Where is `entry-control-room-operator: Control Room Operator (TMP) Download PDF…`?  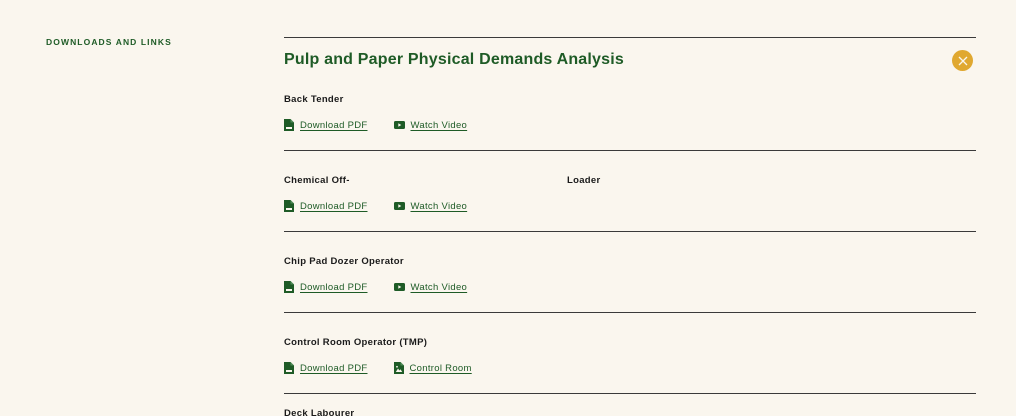
entry-control-room-operator: Control Room Operator (TMP) Download PDF… is located at coordinates (630, 353).